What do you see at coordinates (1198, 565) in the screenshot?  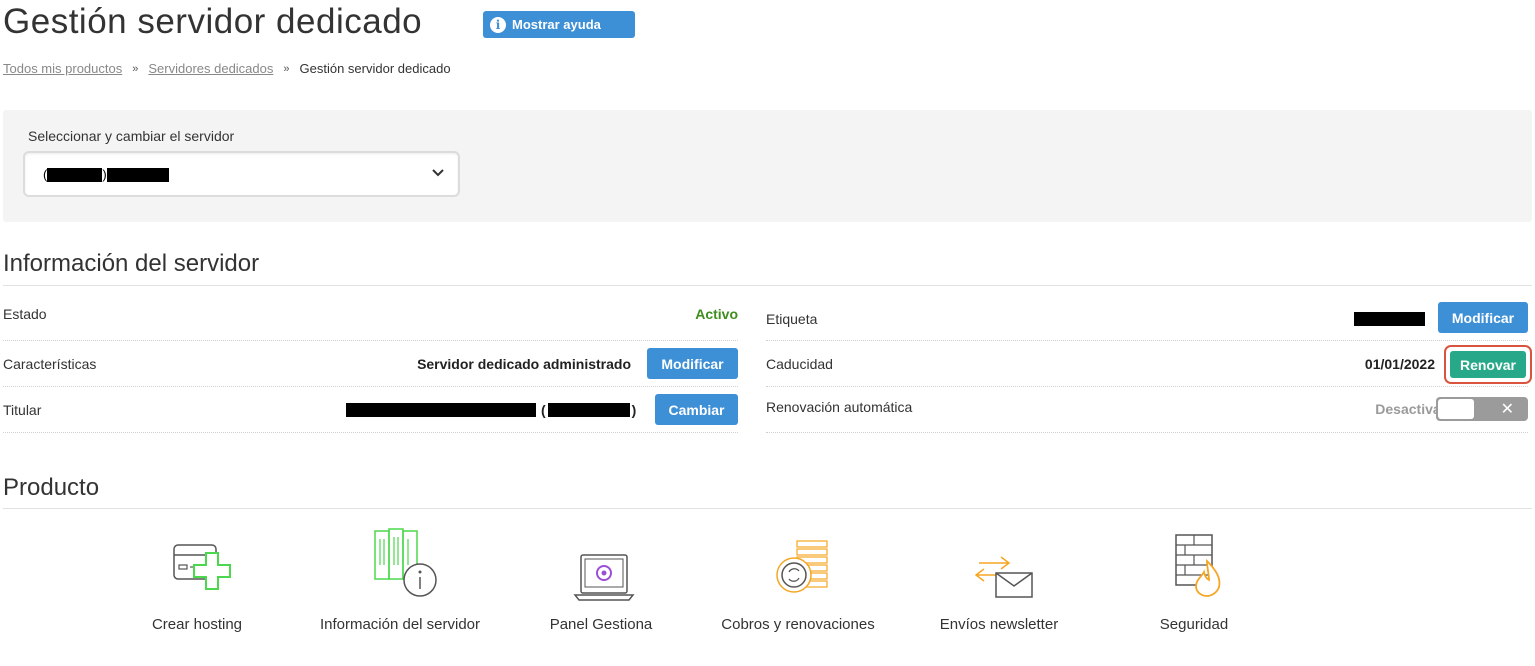 I see `firewall-icon` at bounding box center [1198, 565].